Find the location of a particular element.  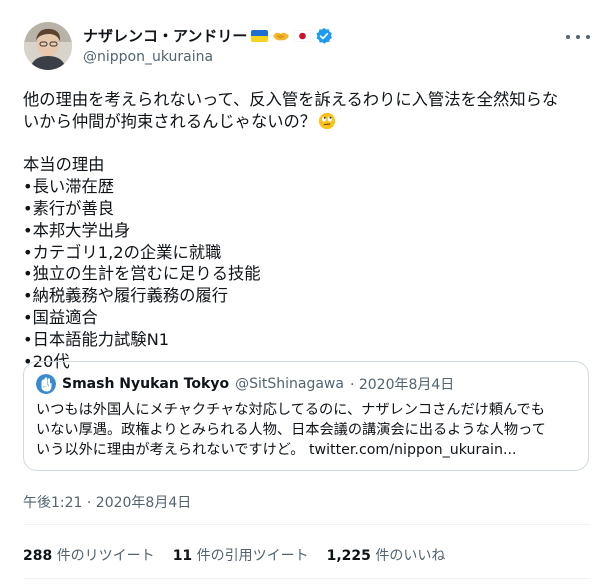

tweet-line: いから仲間が拘束されるんじゃないの？ is located at coordinates (309, 122).